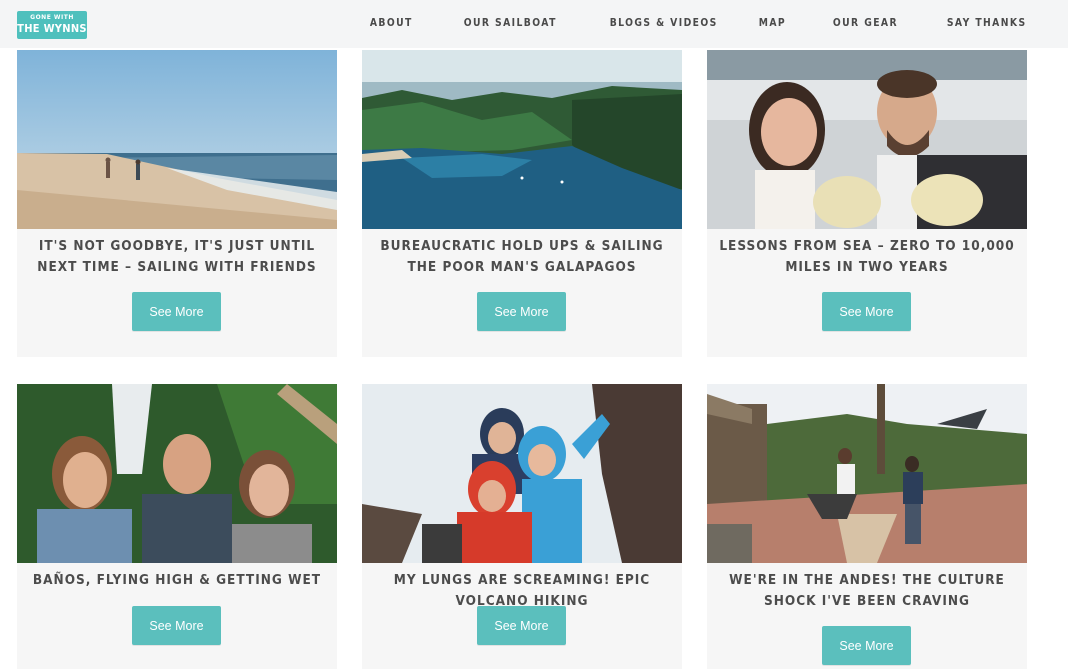 Image resolution: width=1068 pixels, height=669 pixels. What do you see at coordinates (865, 23) in the screenshot?
I see `nav-our-gear: OUR GEAR` at bounding box center [865, 23].